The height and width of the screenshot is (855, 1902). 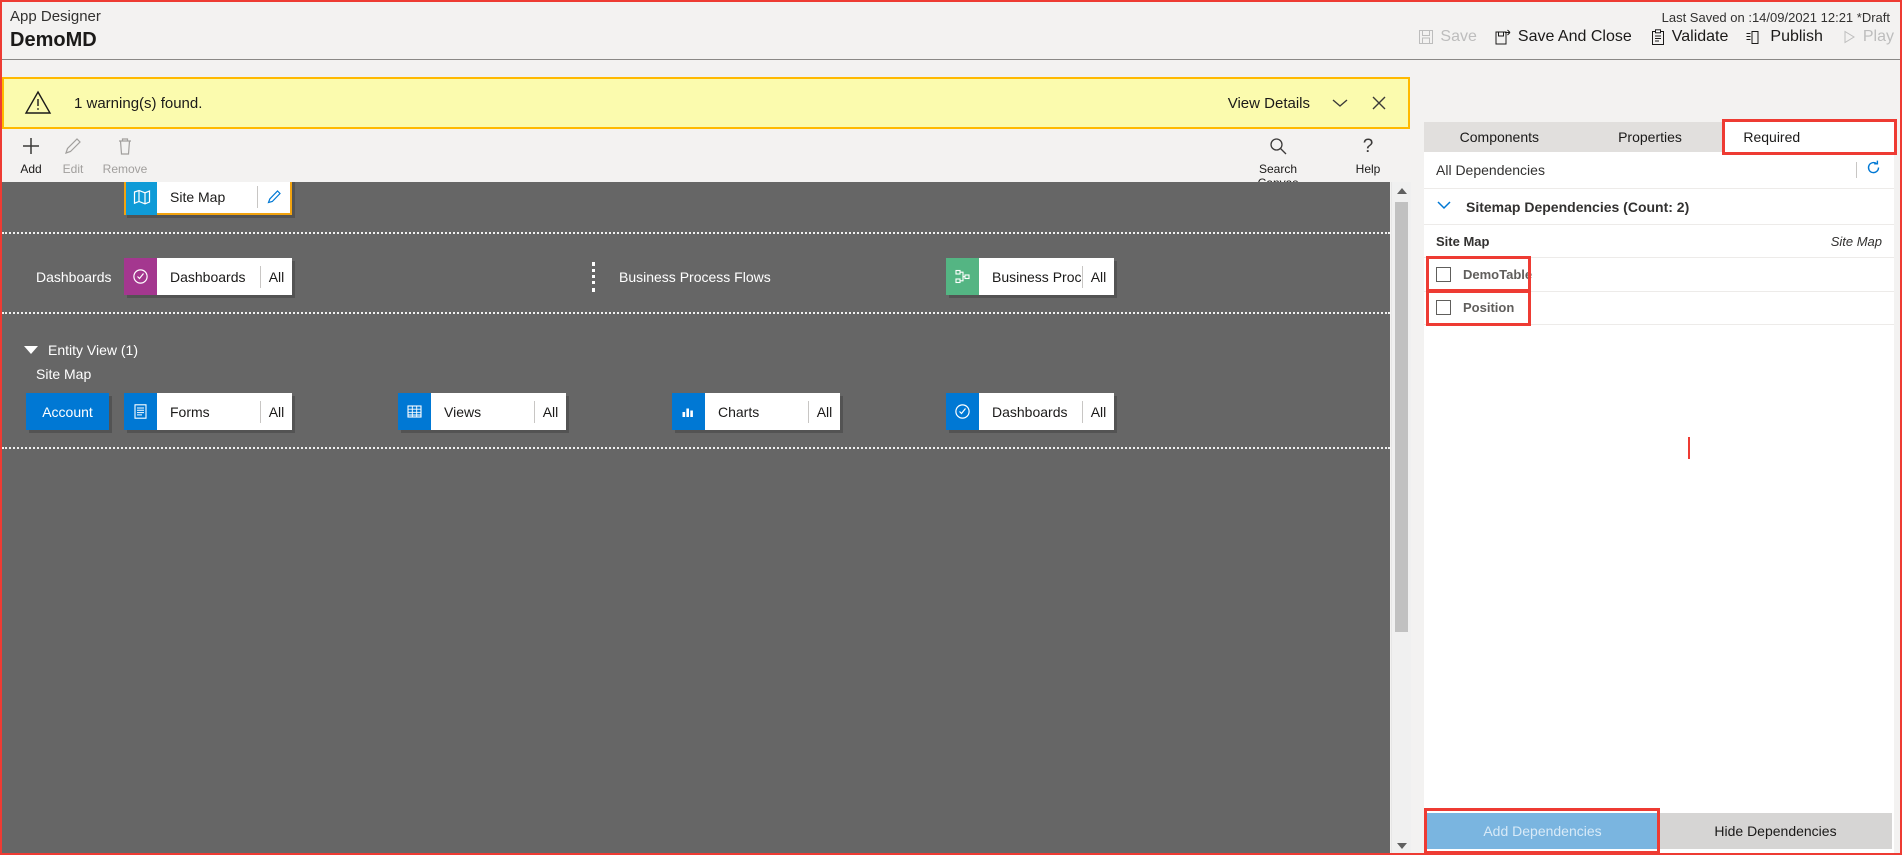 I want to click on refresh-icon, so click(x=1873, y=170).